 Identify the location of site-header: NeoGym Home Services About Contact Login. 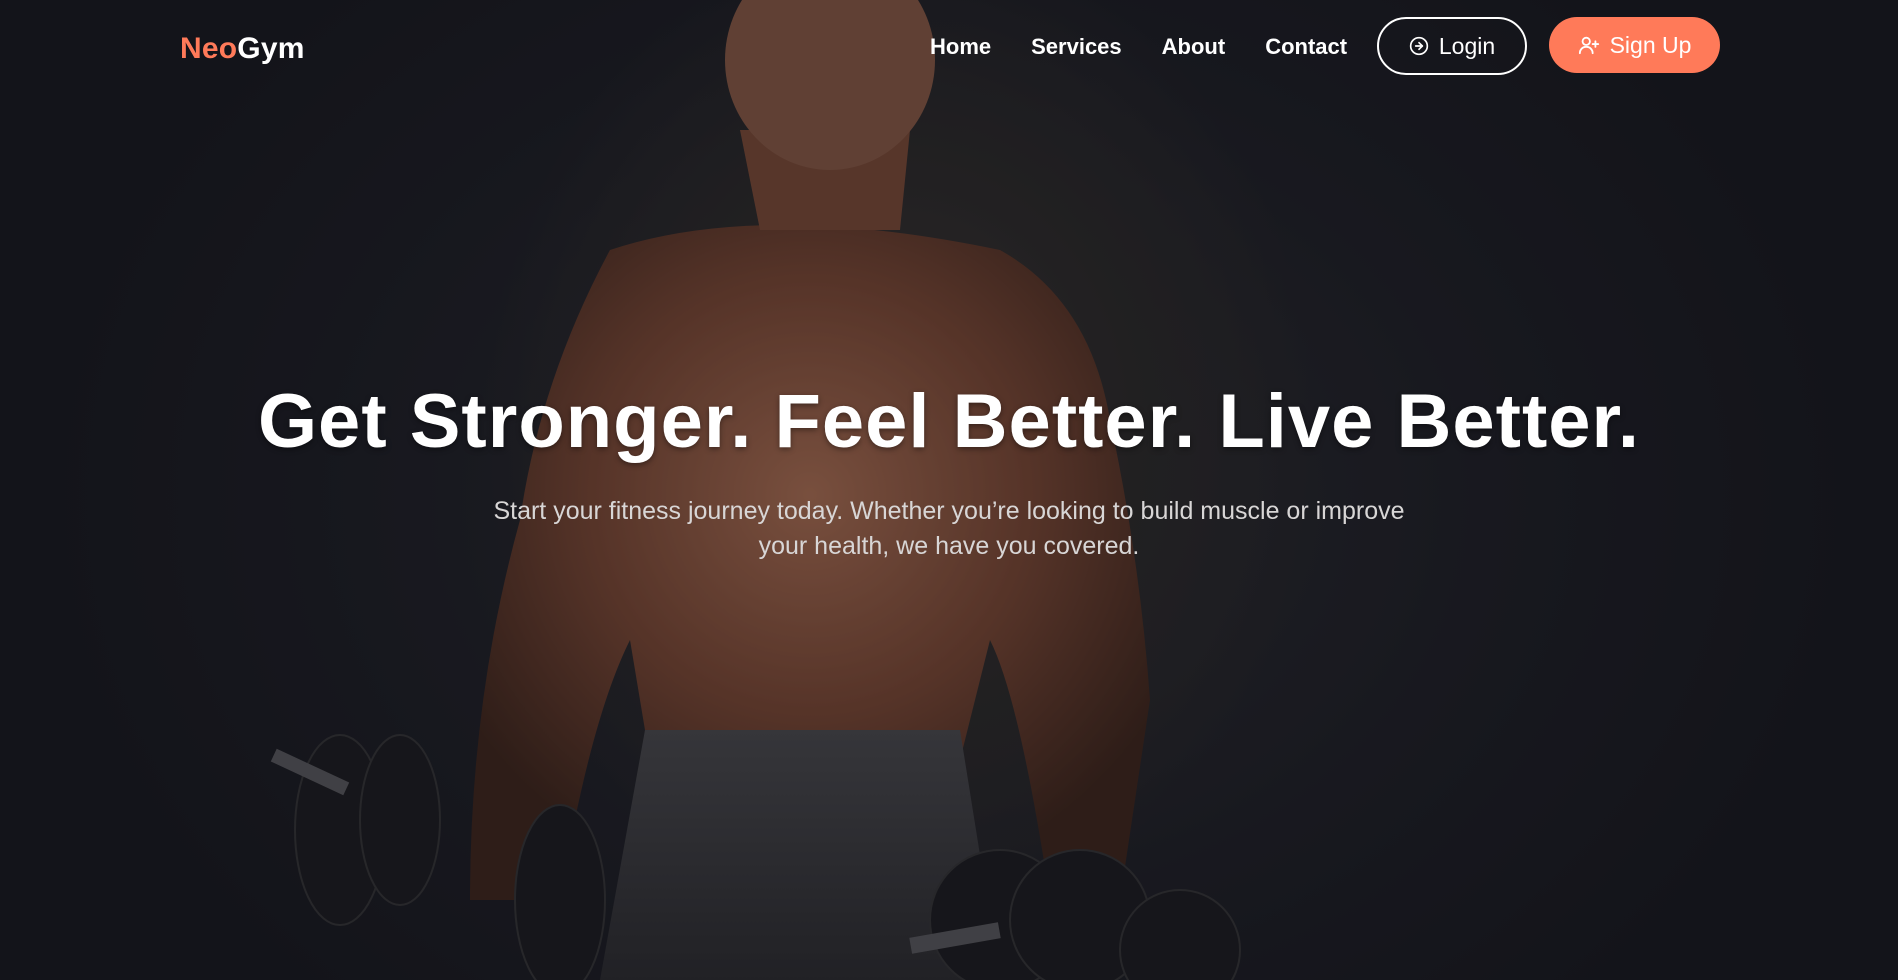
(949, 48).